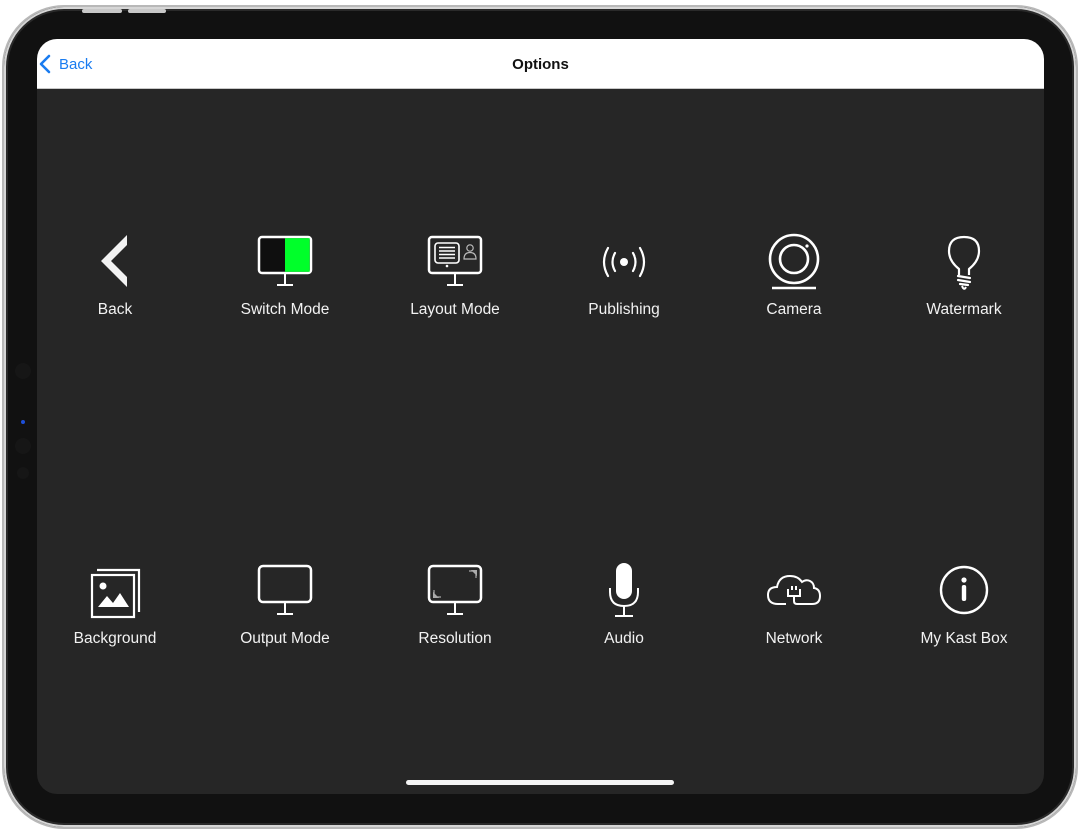 This screenshot has width=1080, height=833. What do you see at coordinates (115, 263) in the screenshot?
I see `chevron-left-icon` at bounding box center [115, 263].